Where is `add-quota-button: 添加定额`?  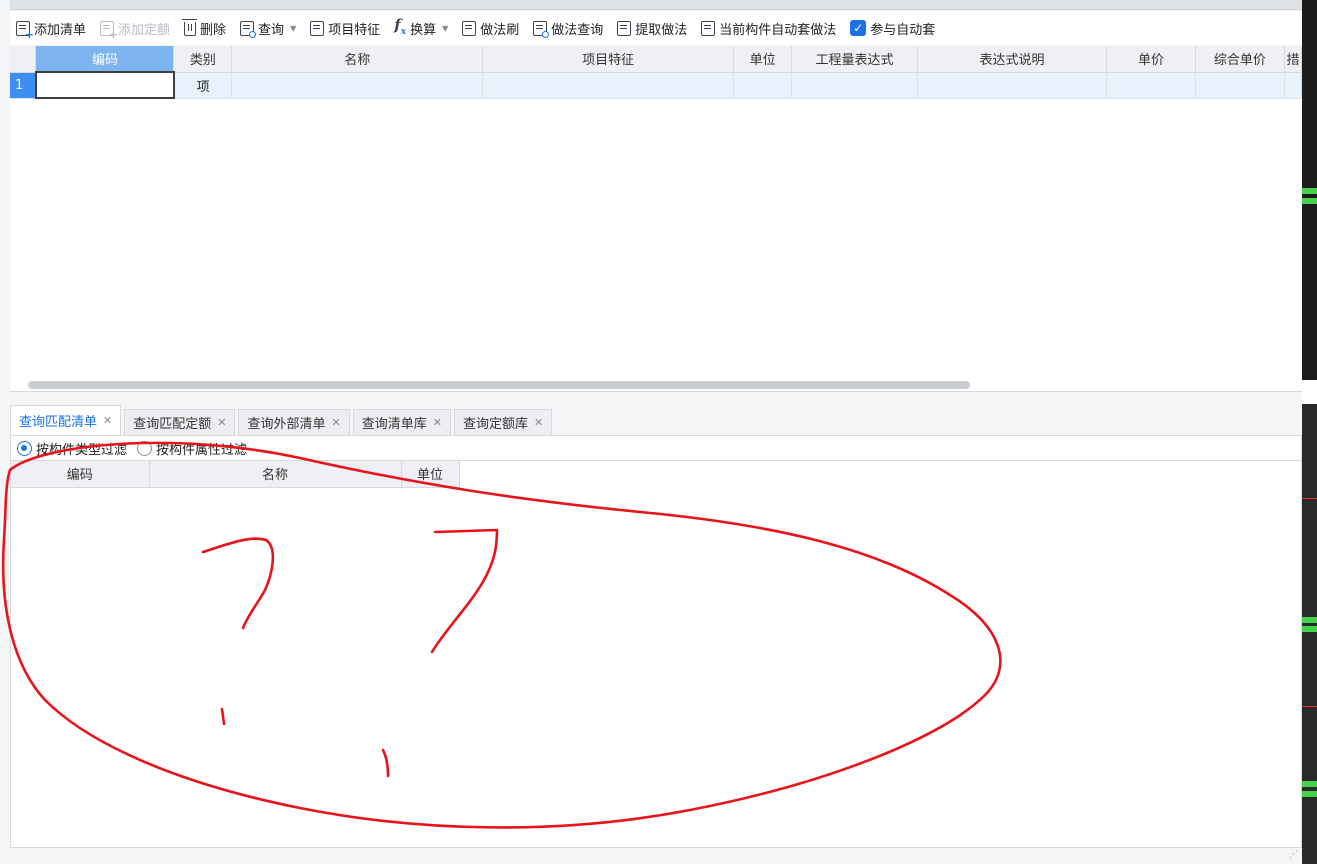 add-quota-button: 添加定额 is located at coordinates (135, 30).